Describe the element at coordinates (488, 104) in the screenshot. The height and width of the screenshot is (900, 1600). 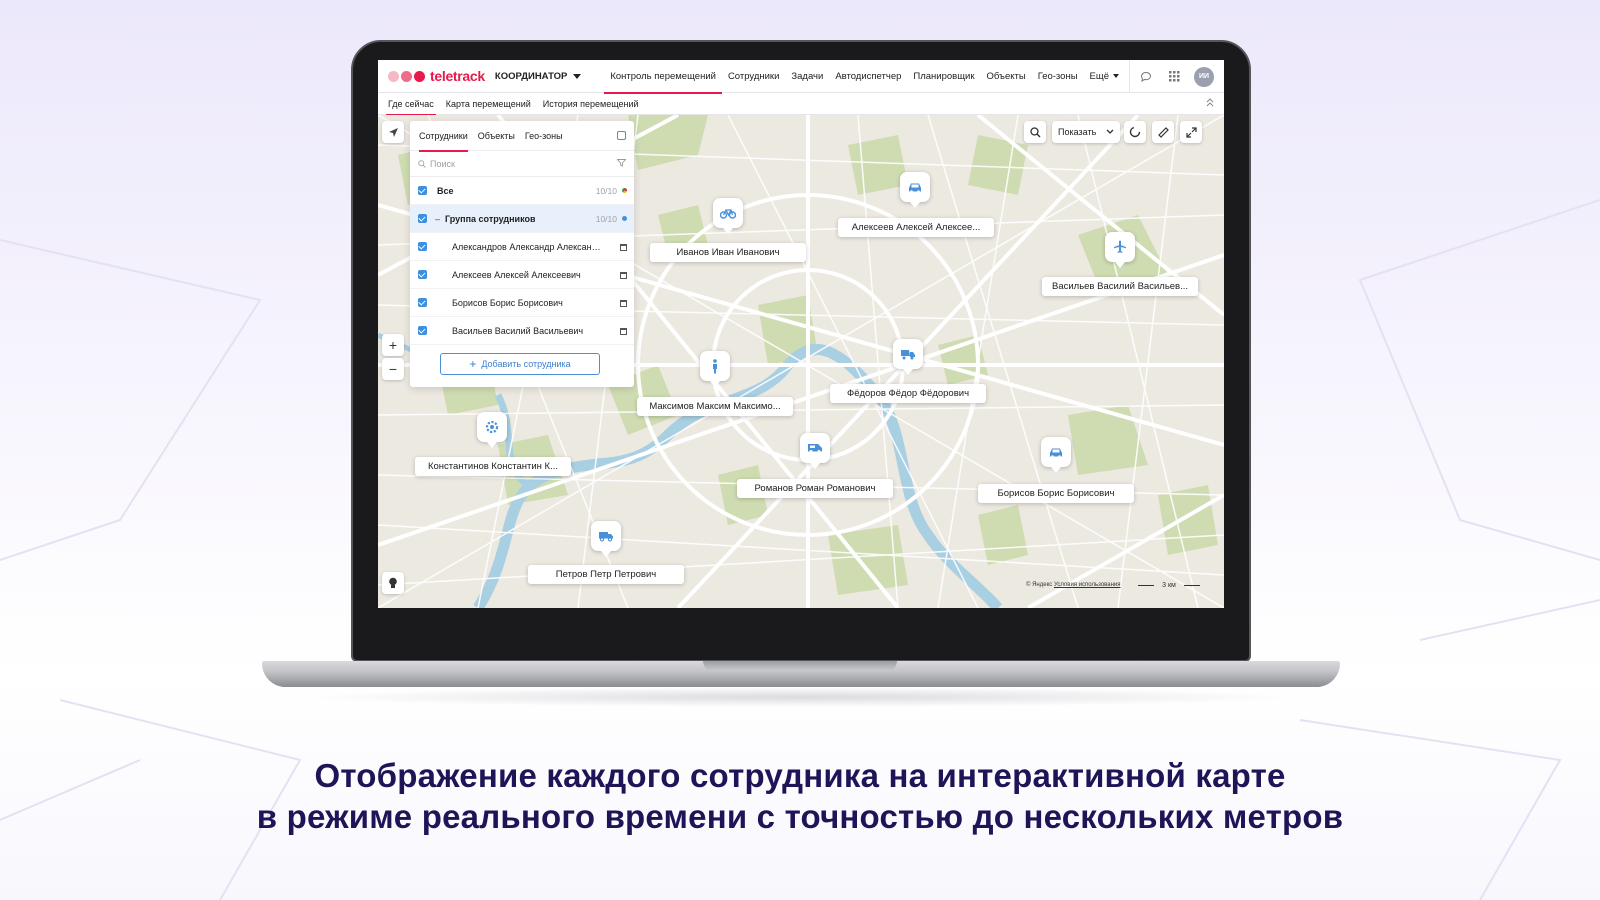
I see `subtab-movement-map: Карта перемещений` at that location.